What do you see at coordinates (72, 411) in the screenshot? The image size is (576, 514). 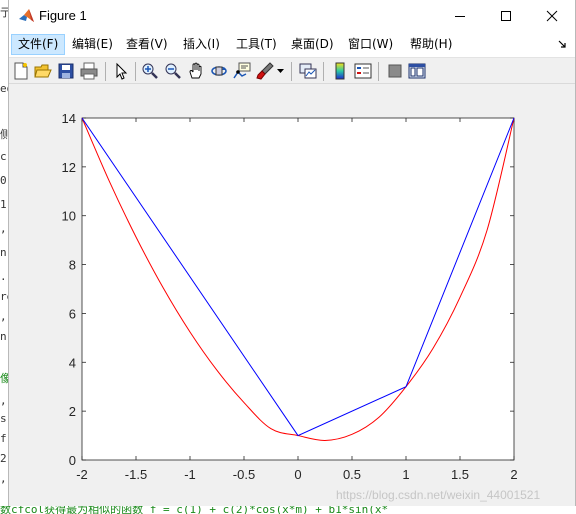 I see `y-tick-label: 2` at bounding box center [72, 411].